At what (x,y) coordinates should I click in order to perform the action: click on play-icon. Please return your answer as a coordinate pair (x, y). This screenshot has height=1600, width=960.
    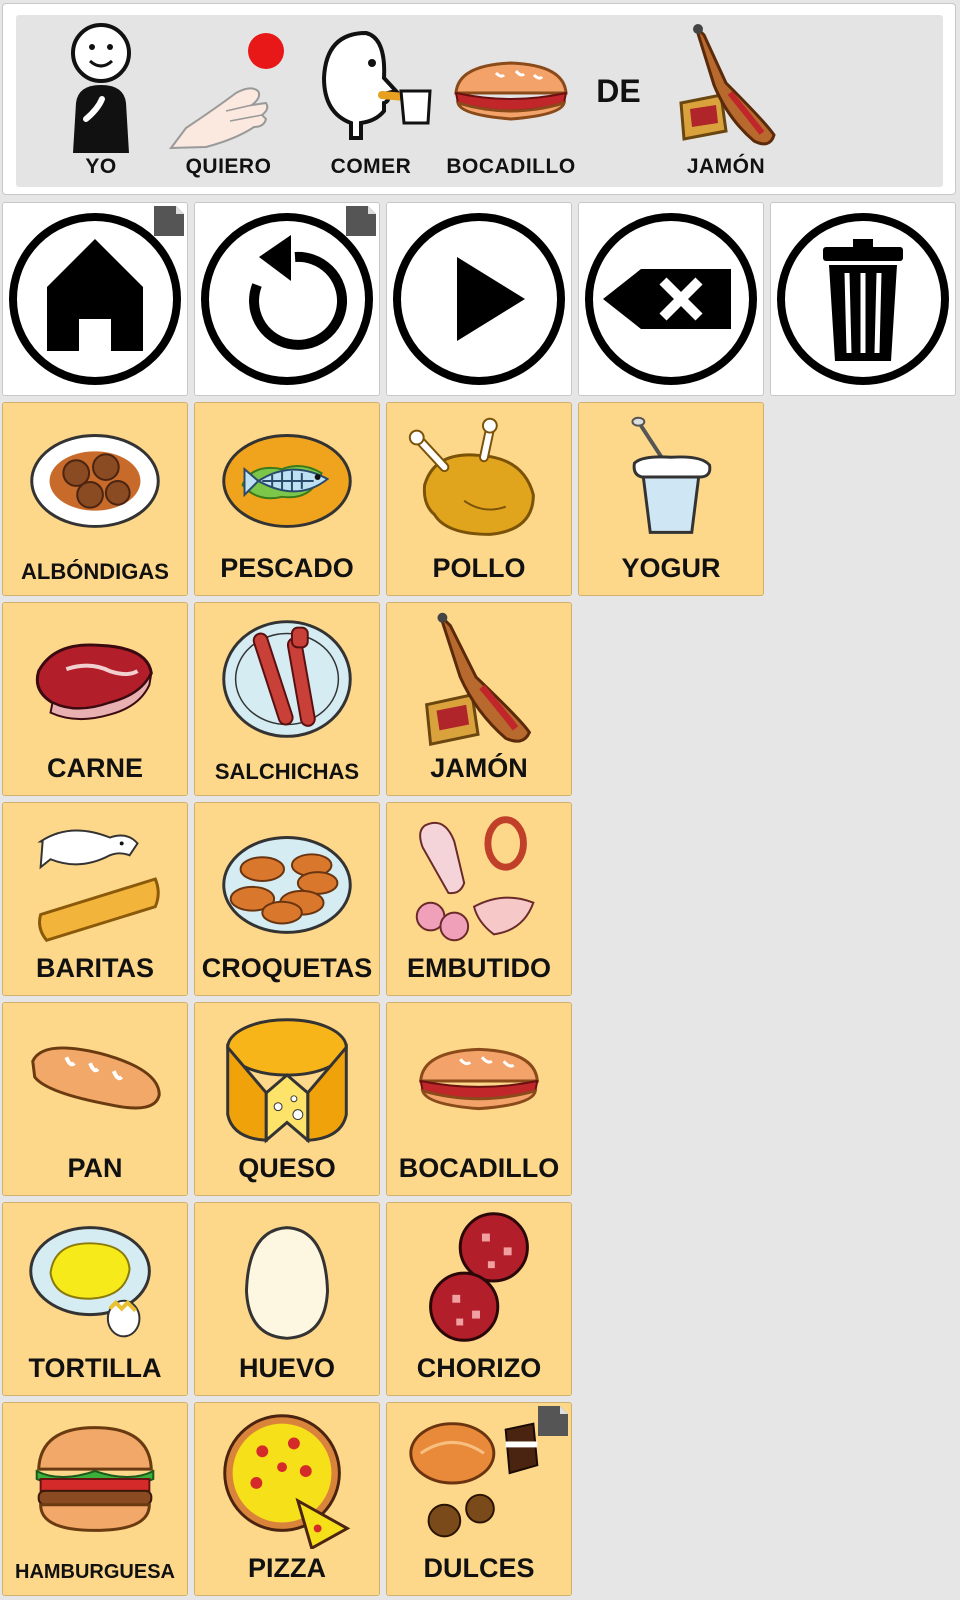
    Looking at the image, I should click on (479, 299).